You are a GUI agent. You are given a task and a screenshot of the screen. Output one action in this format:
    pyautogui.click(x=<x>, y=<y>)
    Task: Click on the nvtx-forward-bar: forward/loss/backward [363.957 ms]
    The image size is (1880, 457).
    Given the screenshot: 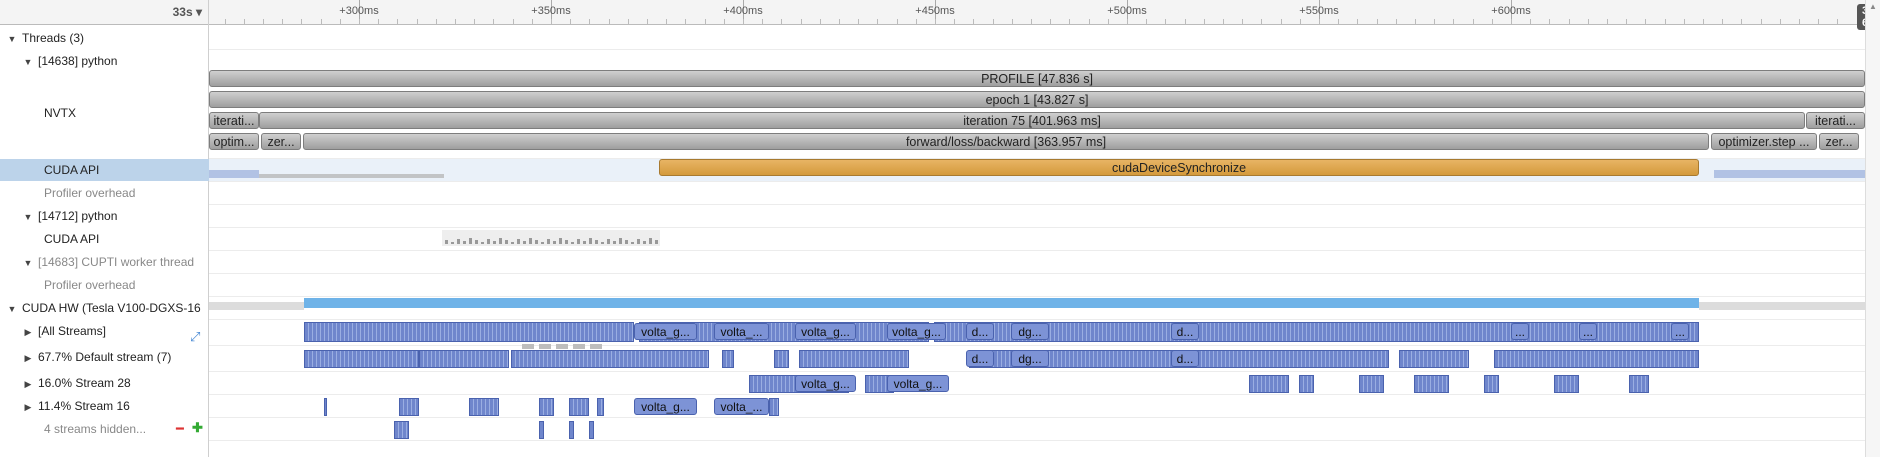 What is the action you would take?
    pyautogui.click(x=1006, y=141)
    